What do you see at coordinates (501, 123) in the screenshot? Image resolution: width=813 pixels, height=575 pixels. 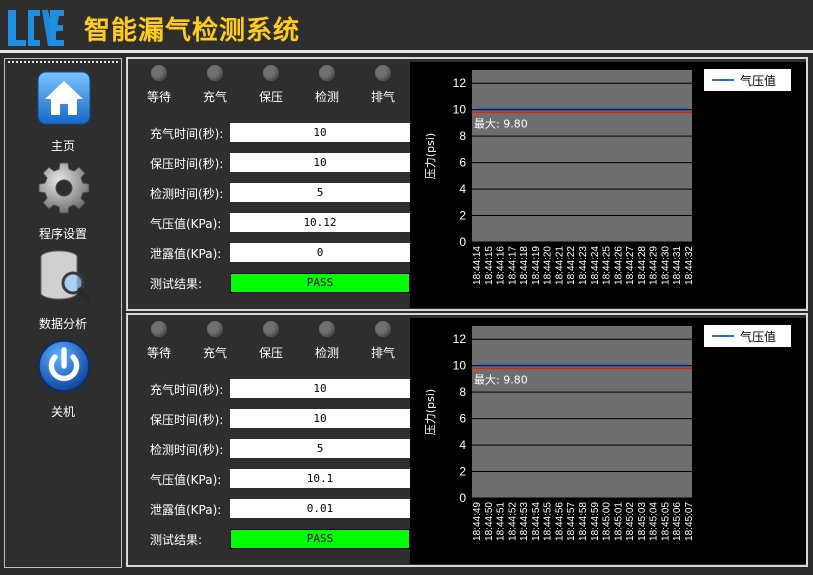 I see `max-limit-label: 最大: 9.80` at bounding box center [501, 123].